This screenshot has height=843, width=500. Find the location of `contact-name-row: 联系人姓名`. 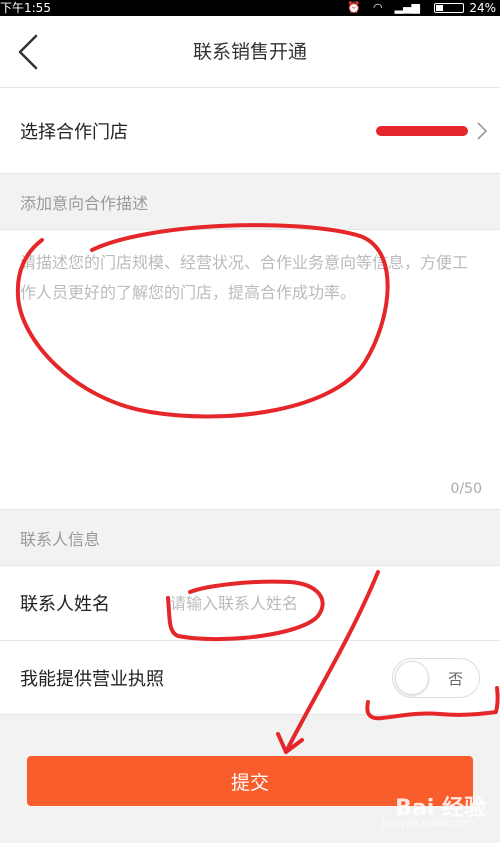

contact-name-row: 联系人姓名 is located at coordinates (250, 603).